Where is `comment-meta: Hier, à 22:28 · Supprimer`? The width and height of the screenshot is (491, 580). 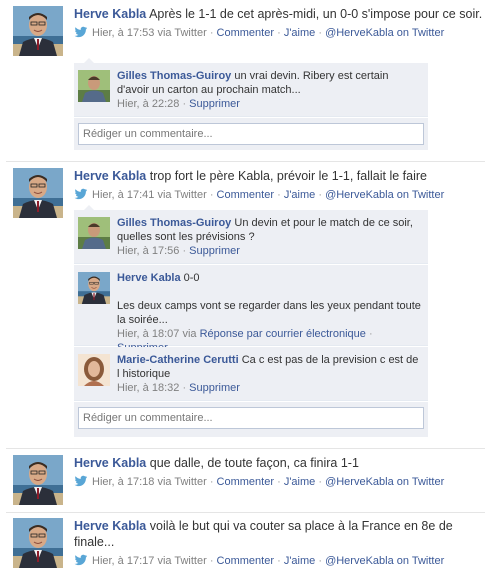 comment-meta: Hier, à 22:28 · Supprimer is located at coordinates (178, 104).